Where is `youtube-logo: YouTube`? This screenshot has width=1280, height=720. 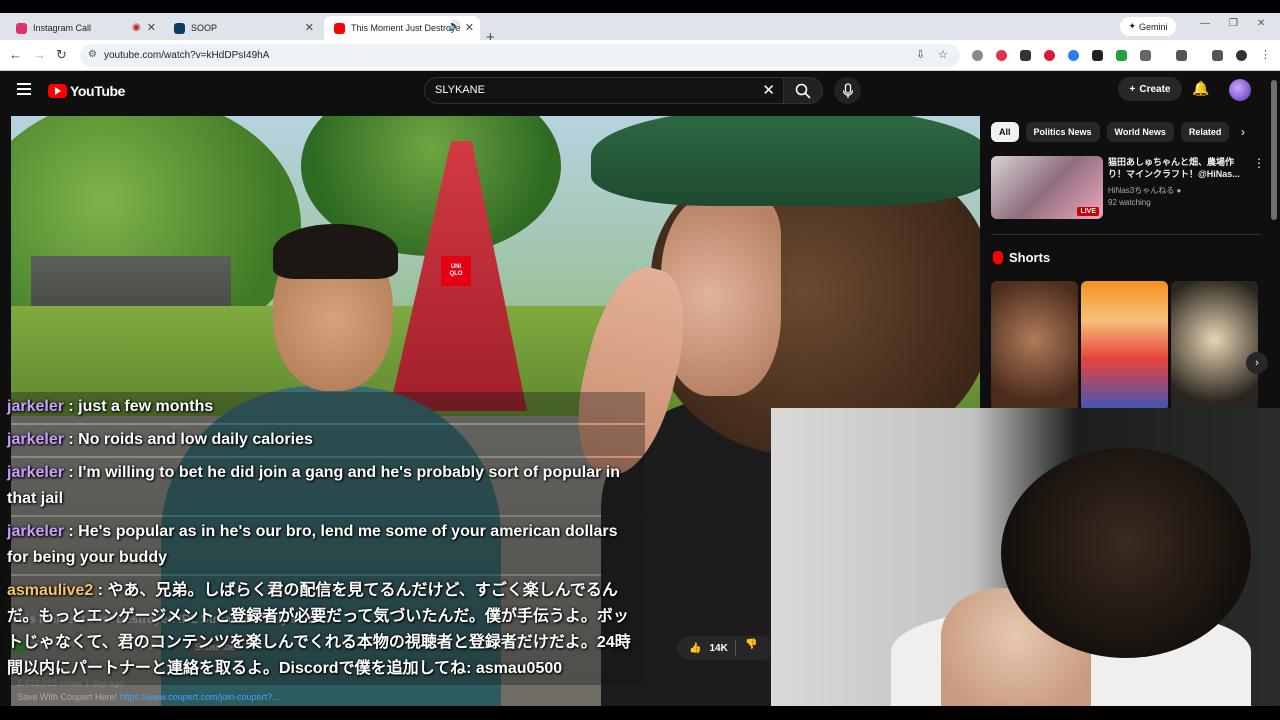 youtube-logo: YouTube is located at coordinates (86, 91).